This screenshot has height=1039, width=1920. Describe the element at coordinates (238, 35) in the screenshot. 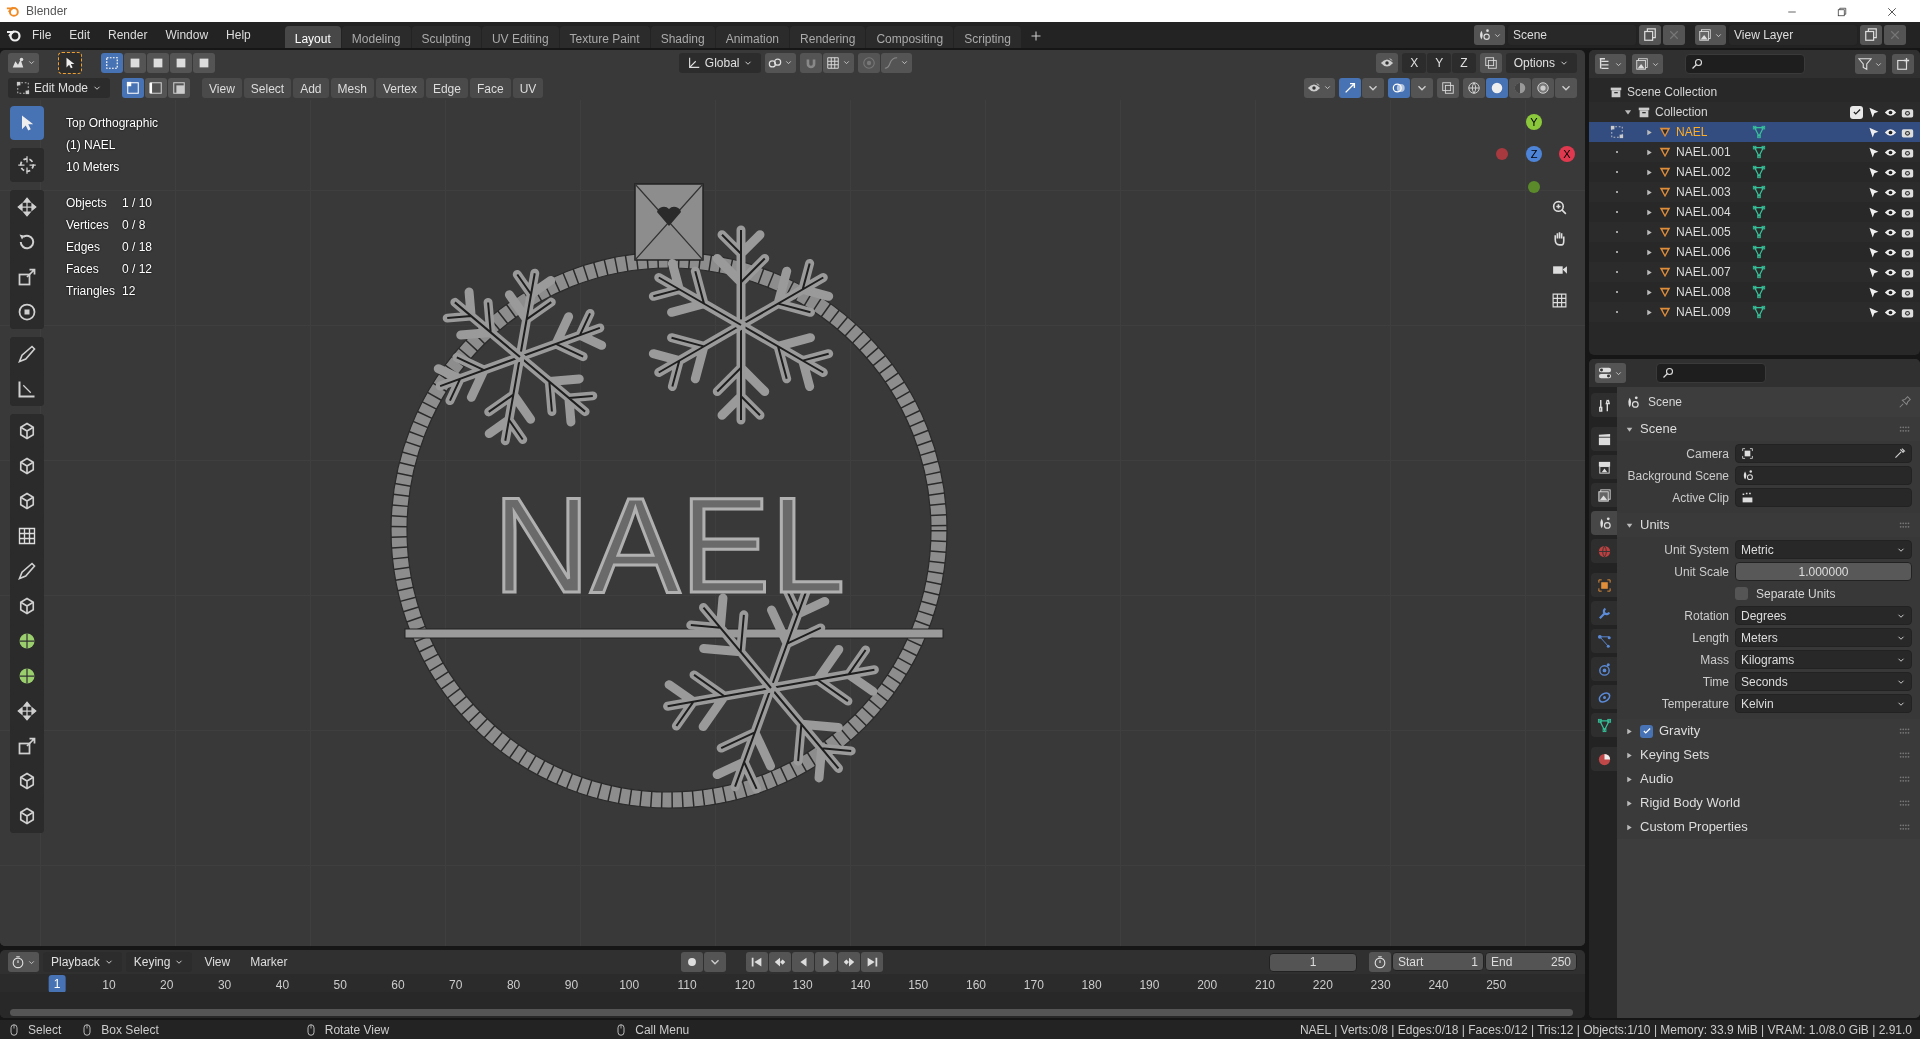

I see `menu-item: Help` at that location.